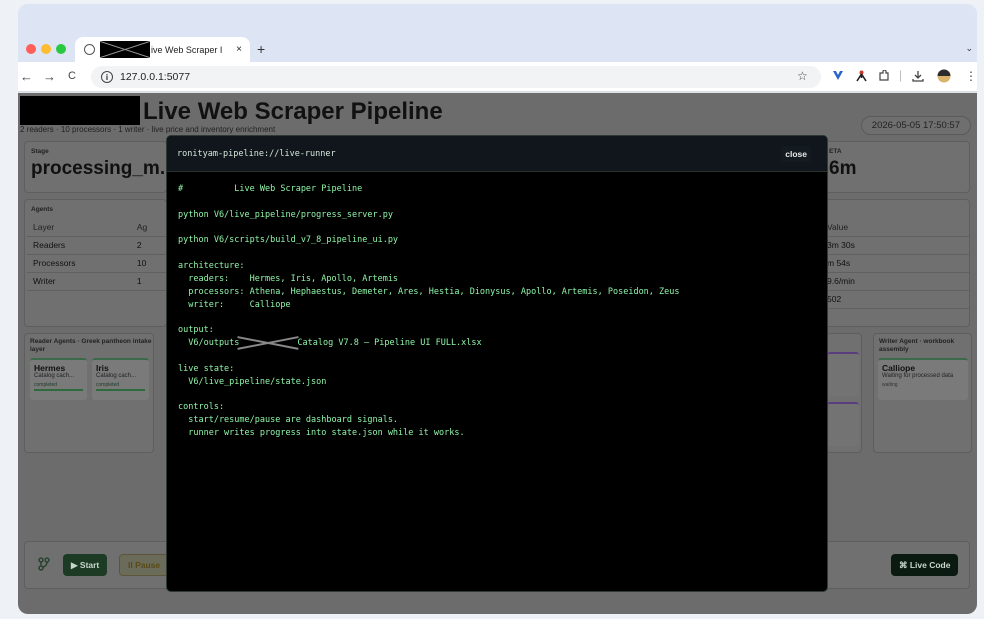  Describe the element at coordinates (85, 565) in the screenshot. I see `start-button: ▶ Start` at that location.